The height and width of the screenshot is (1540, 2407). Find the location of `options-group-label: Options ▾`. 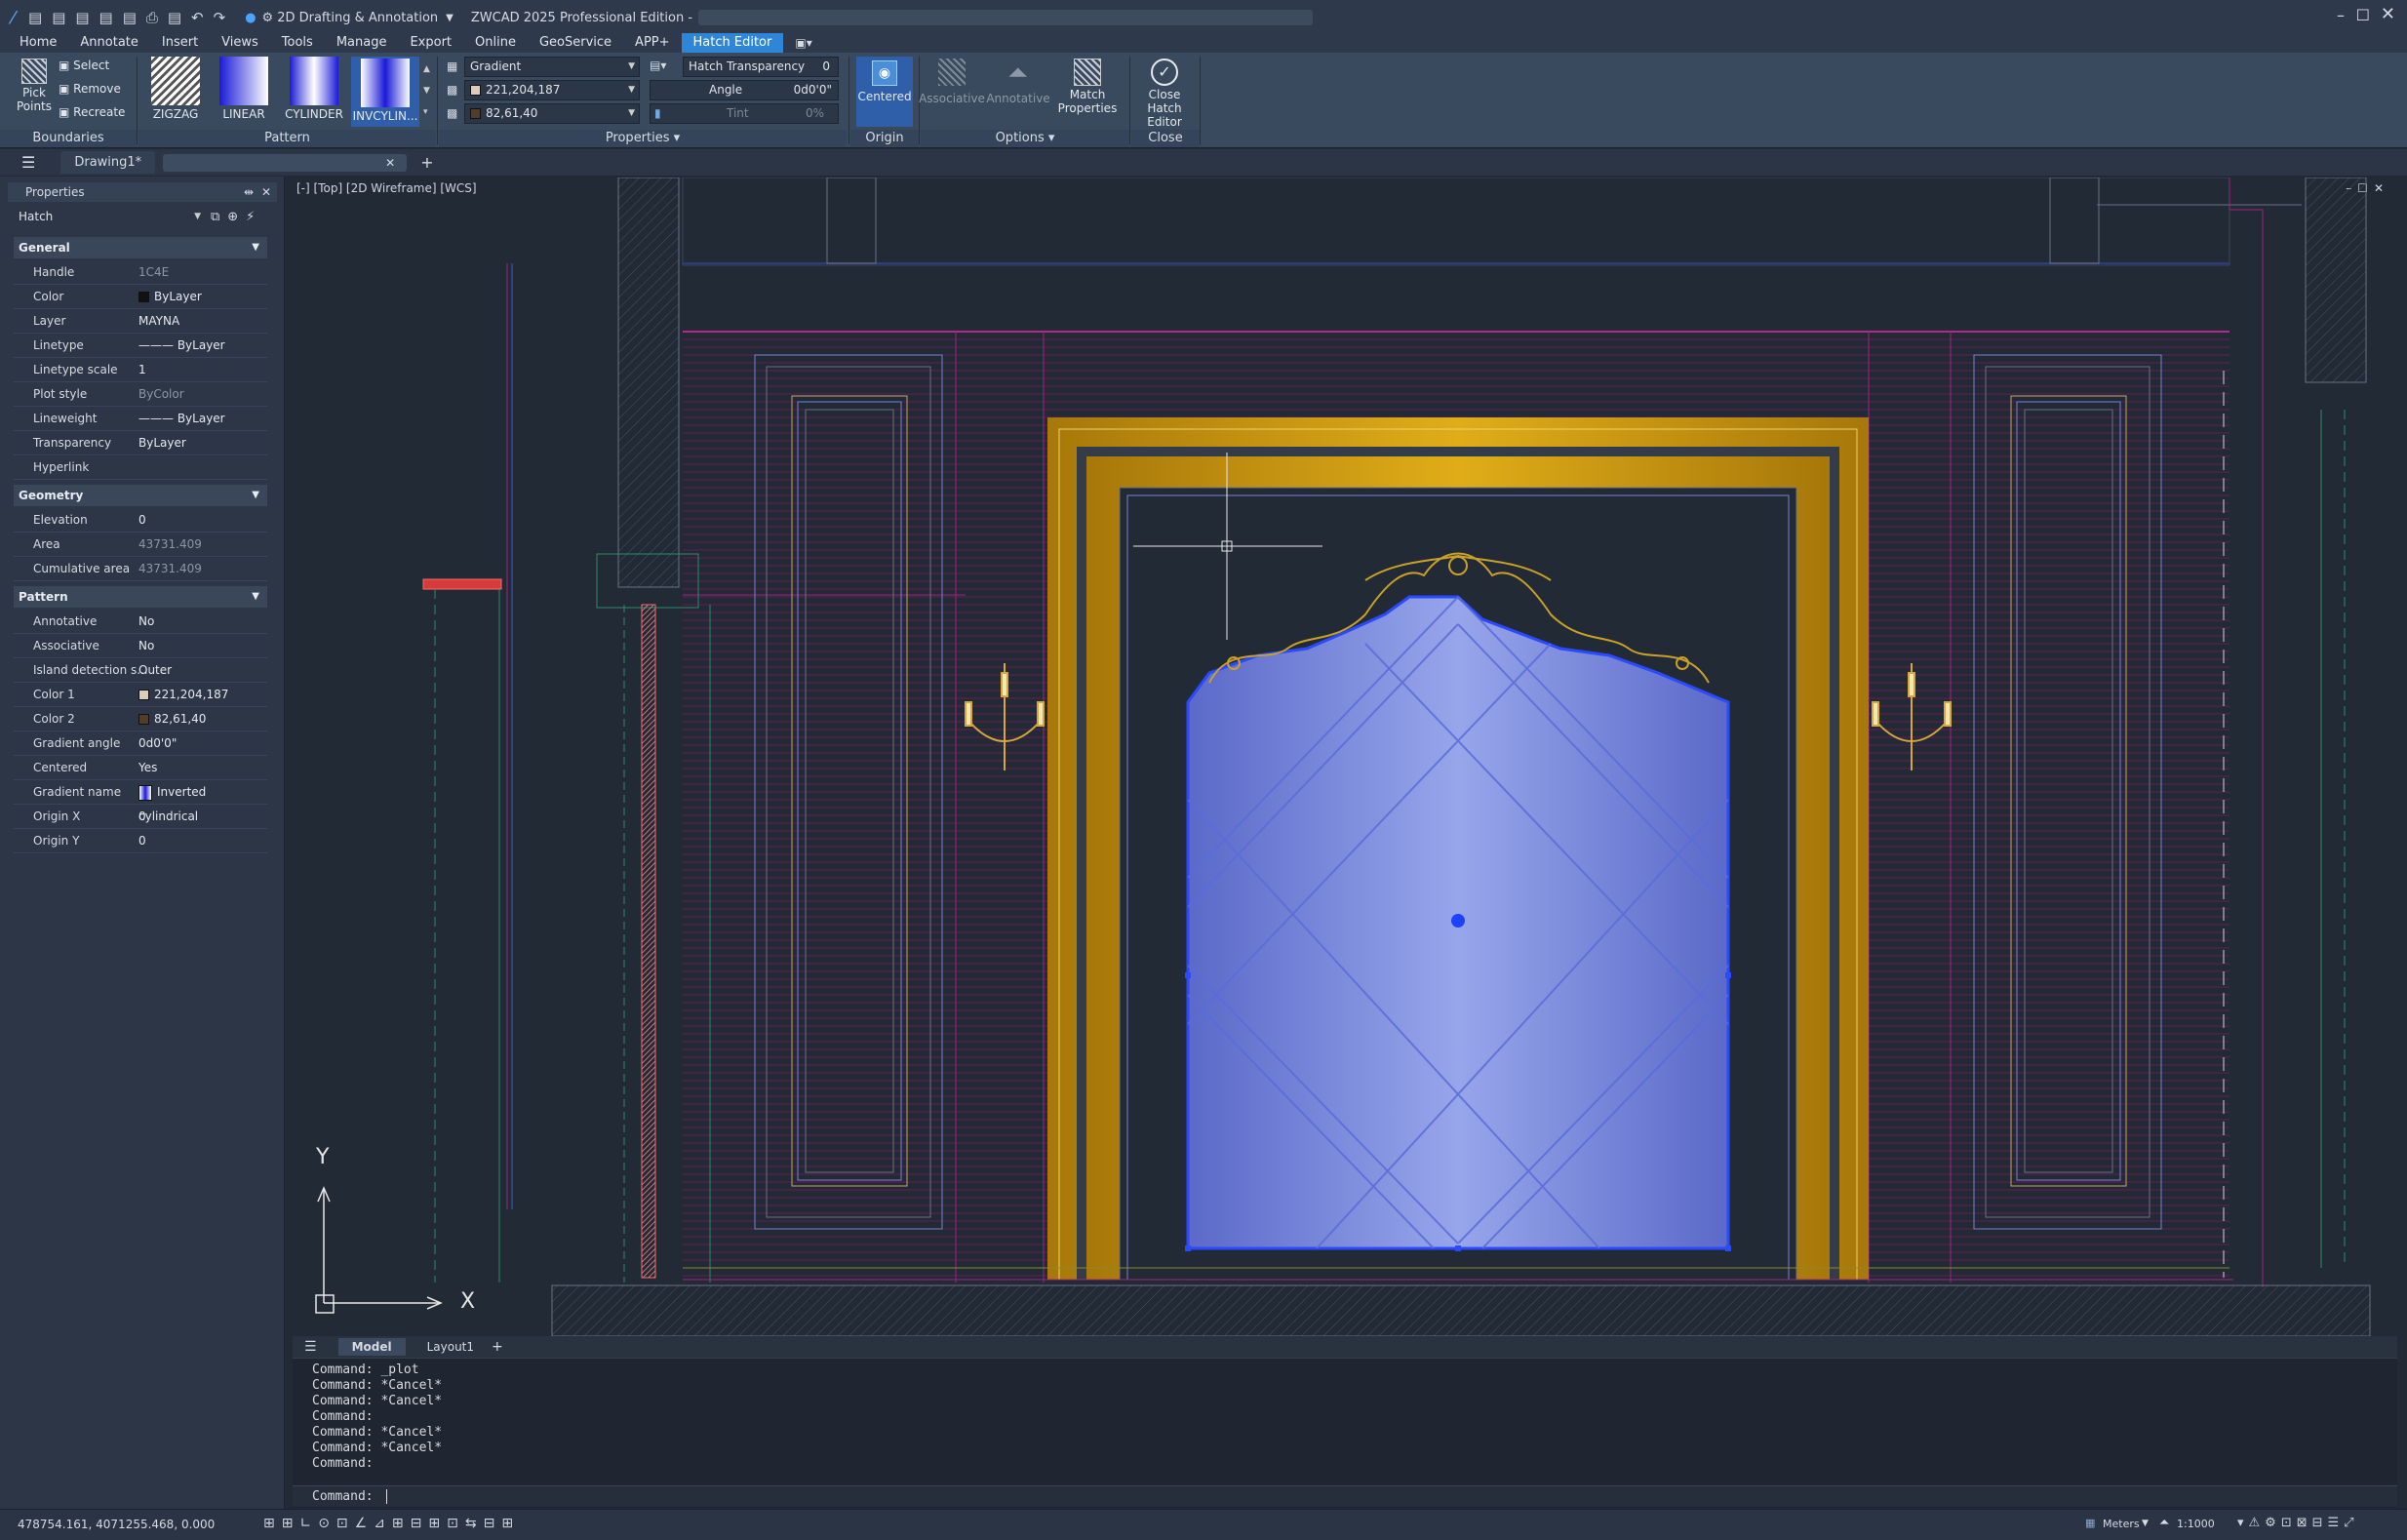

options-group-label: Options ▾ is located at coordinates (1025, 139).